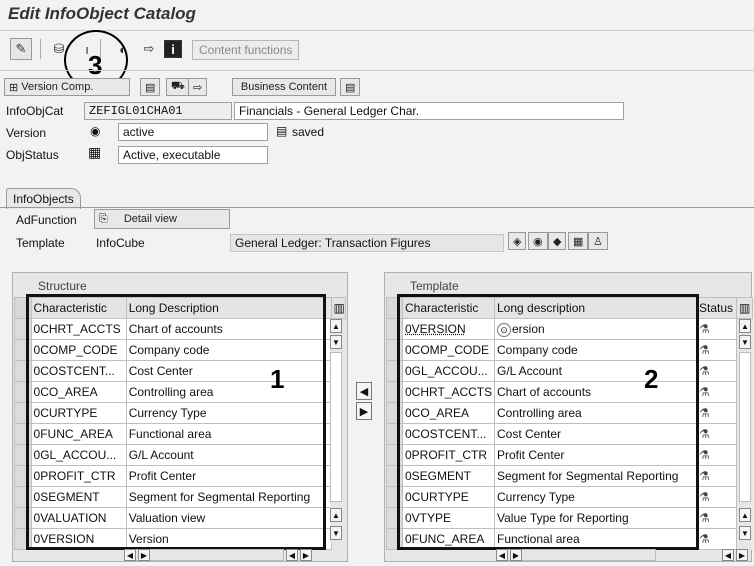 This screenshot has height=566, width=754. I want to click on structure-scroll-thumb, so click(336, 427).